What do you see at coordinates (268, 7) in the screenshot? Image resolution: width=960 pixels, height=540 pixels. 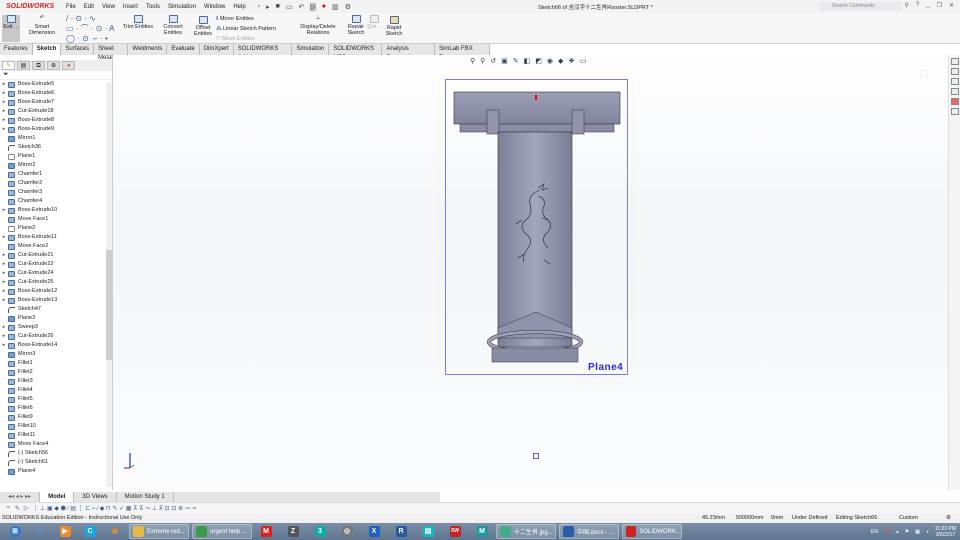 I see `open-icon: ▸` at bounding box center [268, 7].